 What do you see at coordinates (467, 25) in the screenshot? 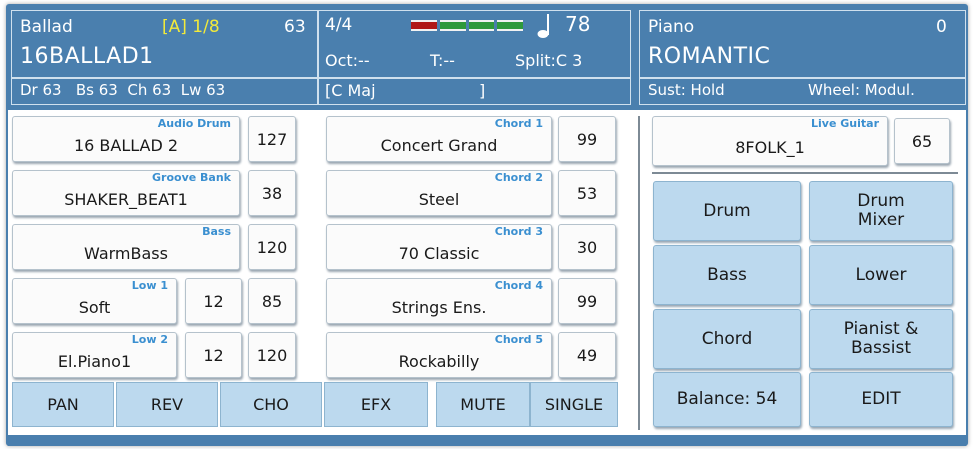
I see `beat-meter` at bounding box center [467, 25].